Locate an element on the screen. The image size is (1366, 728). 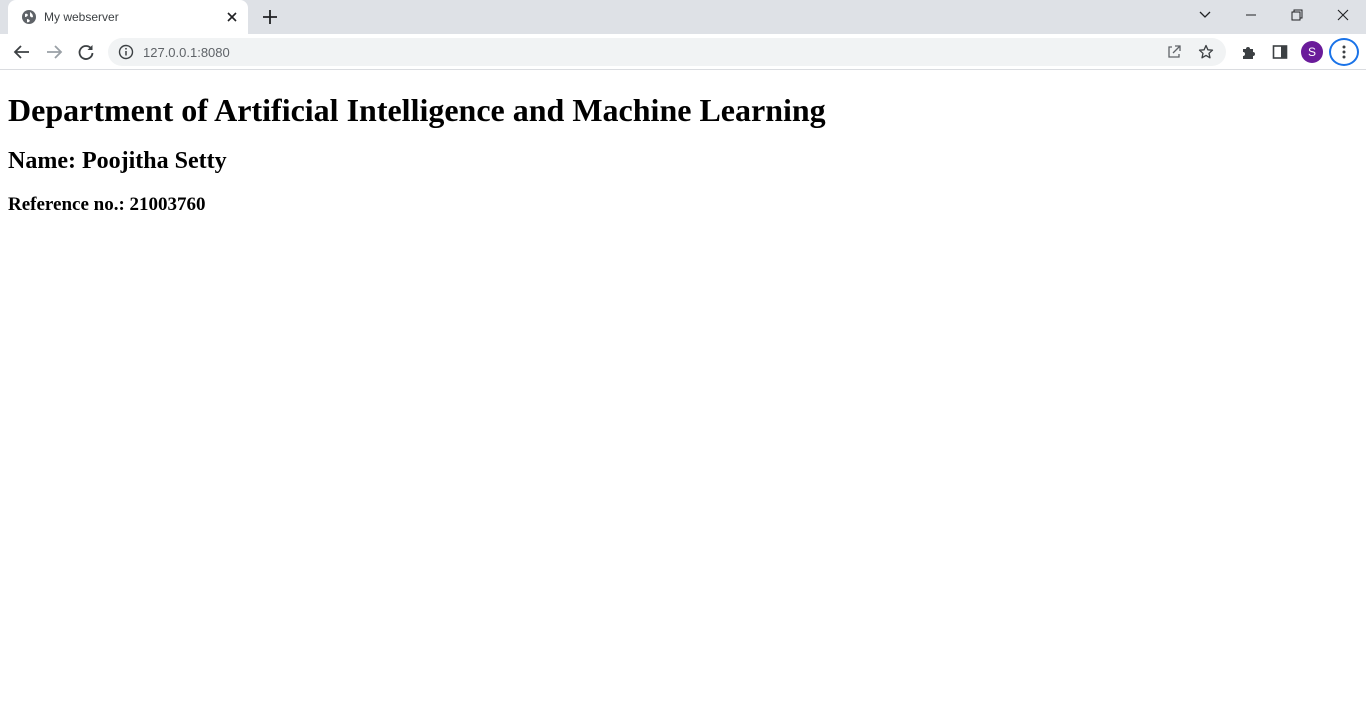
browser-toolbar: 127.0.0.1:8080 S is located at coordinates (683, 52).